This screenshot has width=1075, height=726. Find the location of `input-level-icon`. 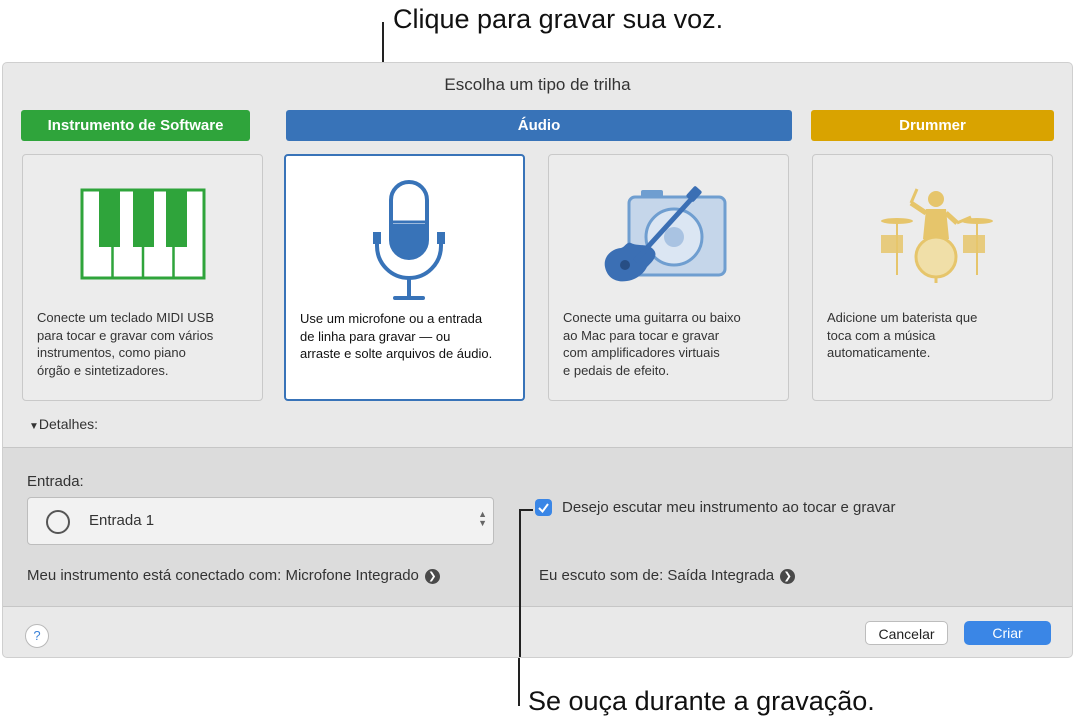

input-level-icon is located at coordinates (58, 522).